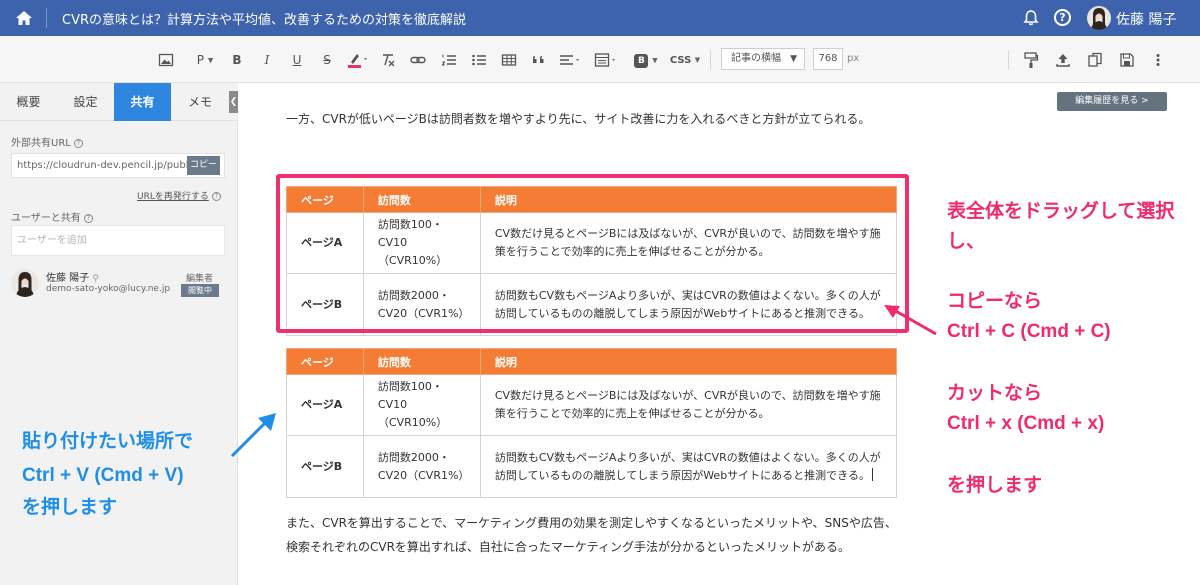 The height and width of the screenshot is (585, 1200). What do you see at coordinates (1095, 60) in the screenshot?
I see `duplicate-icon` at bounding box center [1095, 60].